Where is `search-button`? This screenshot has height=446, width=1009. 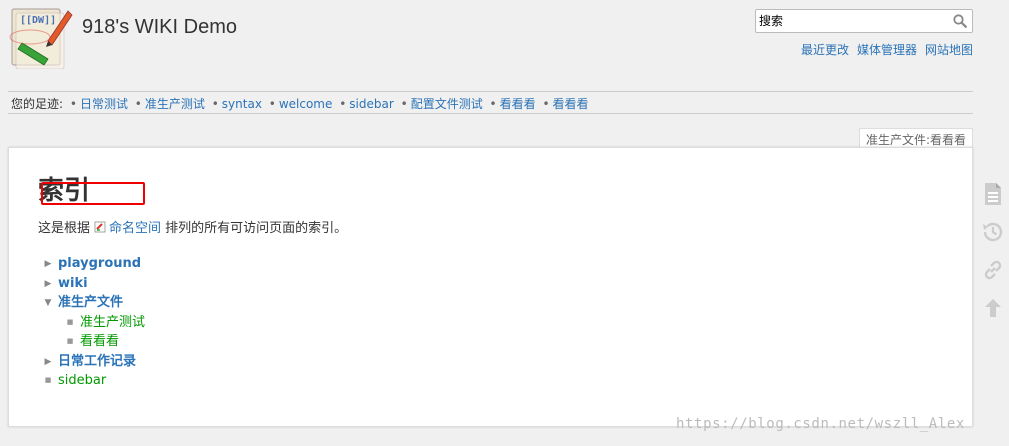 search-button is located at coordinates (960, 21).